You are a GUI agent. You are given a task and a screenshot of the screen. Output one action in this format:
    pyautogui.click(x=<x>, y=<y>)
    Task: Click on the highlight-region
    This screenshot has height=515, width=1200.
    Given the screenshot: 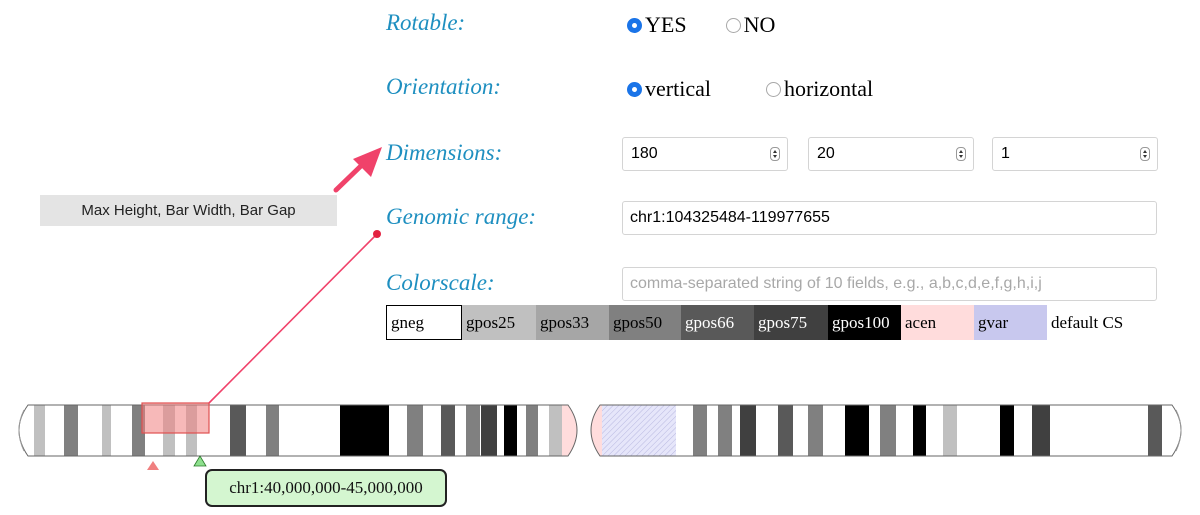 What is the action you would take?
    pyautogui.click(x=175, y=418)
    